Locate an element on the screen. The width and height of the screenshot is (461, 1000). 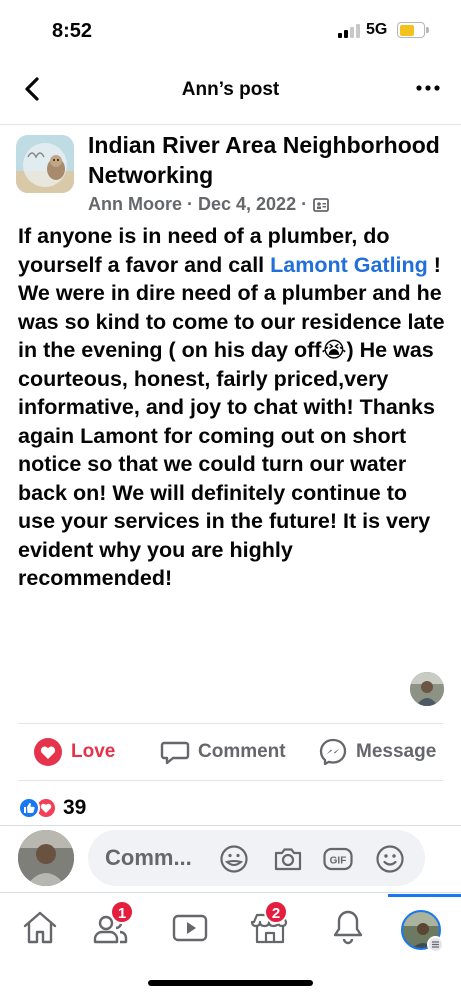
love-heart-icon is located at coordinates (48, 752).